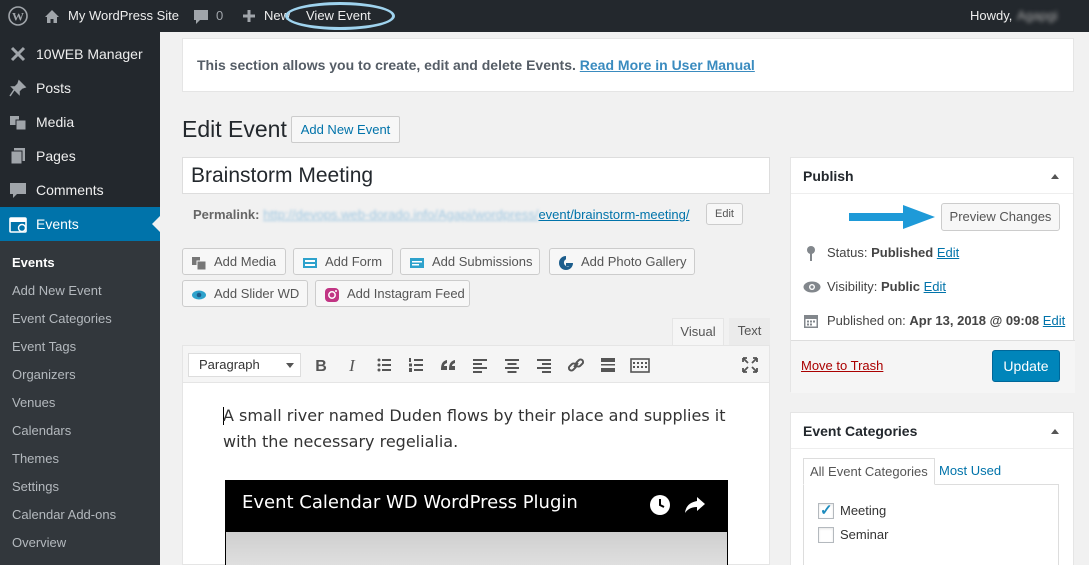 Image resolution: width=1089 pixels, height=565 pixels. What do you see at coordinates (932, 431) in the screenshot?
I see `event-categories-header: Event Categories` at bounding box center [932, 431].